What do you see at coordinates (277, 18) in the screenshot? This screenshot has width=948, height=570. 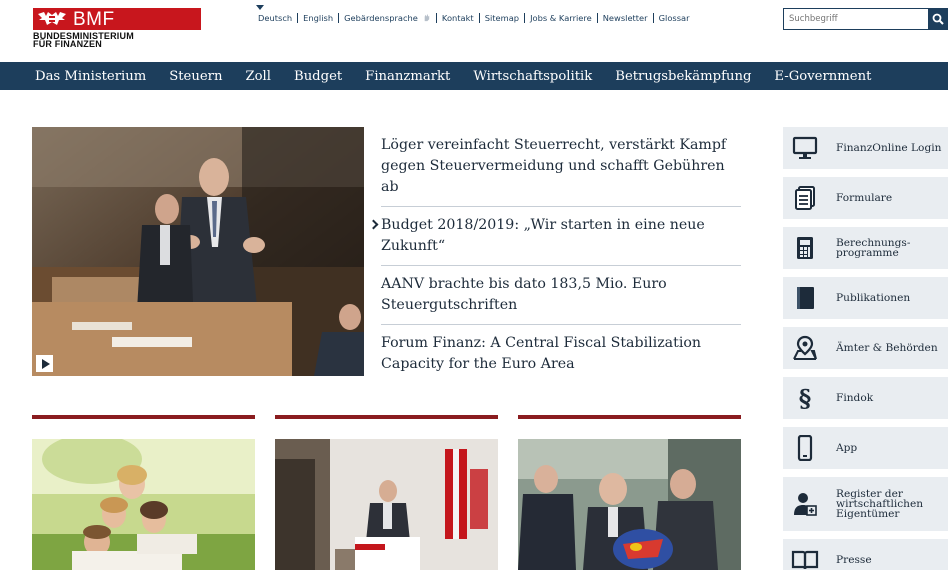 I see `service-link-deutsch: Deutsch` at bounding box center [277, 18].